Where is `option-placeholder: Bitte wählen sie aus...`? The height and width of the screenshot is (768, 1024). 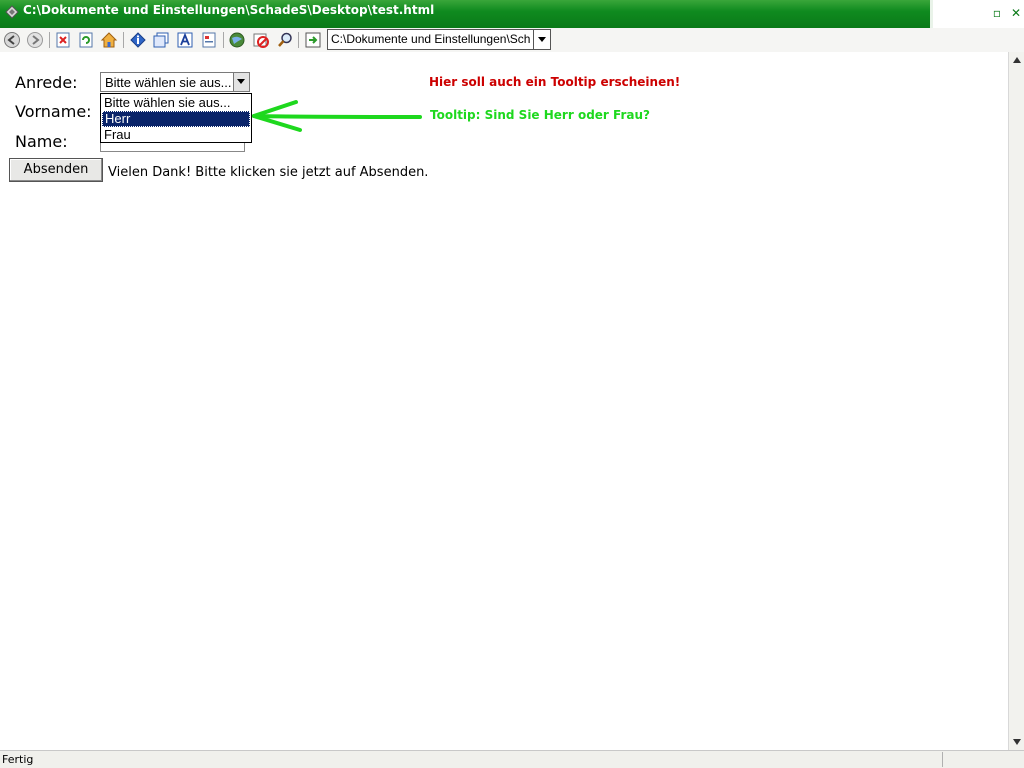
option-placeholder: Bitte wählen sie aus... is located at coordinates (176, 103).